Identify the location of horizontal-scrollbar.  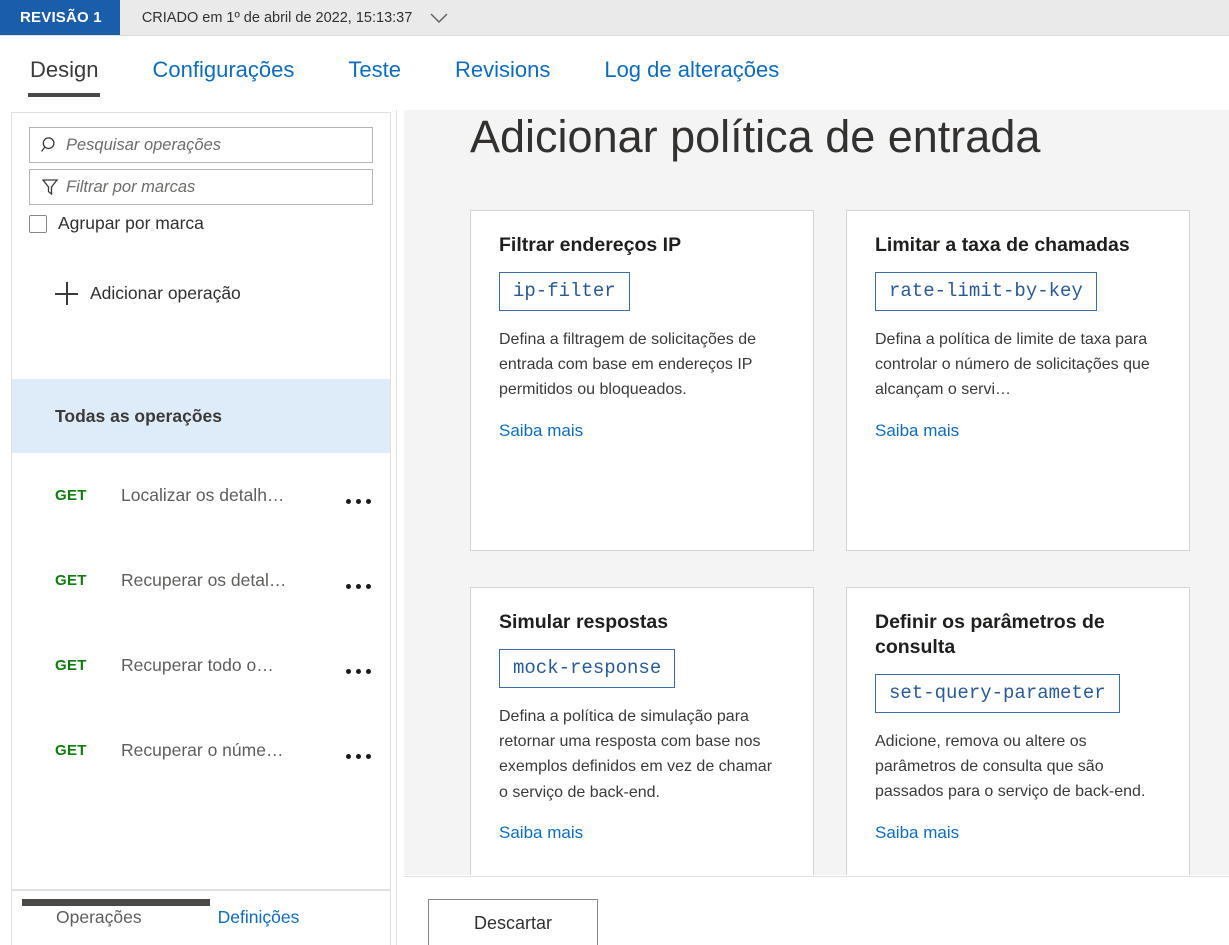
(200, 902).